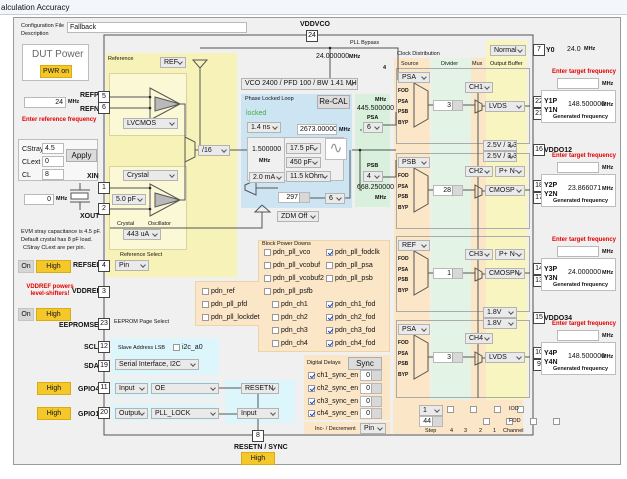 The image size is (627, 479). Describe the element at coordinates (290, 343) in the screenshot. I see `pdn-ch4-checkbox: pdn_ch4` at that location.